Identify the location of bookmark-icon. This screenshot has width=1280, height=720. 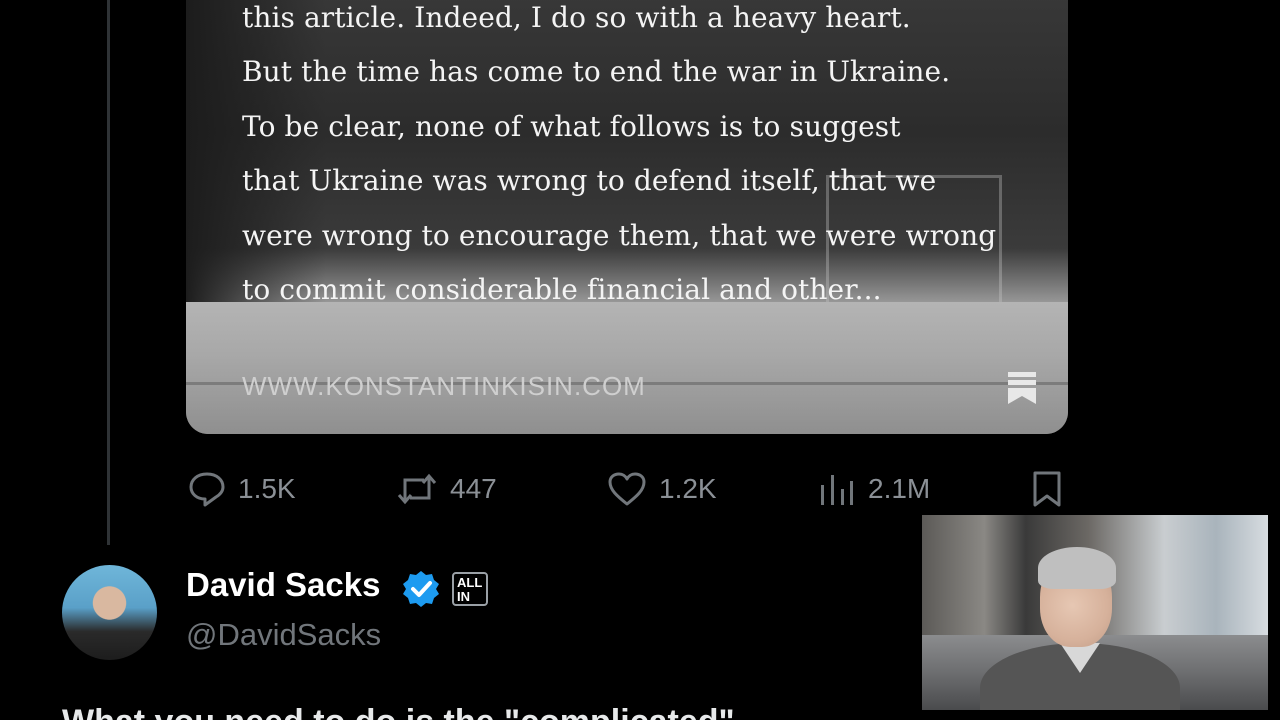
(1047, 489).